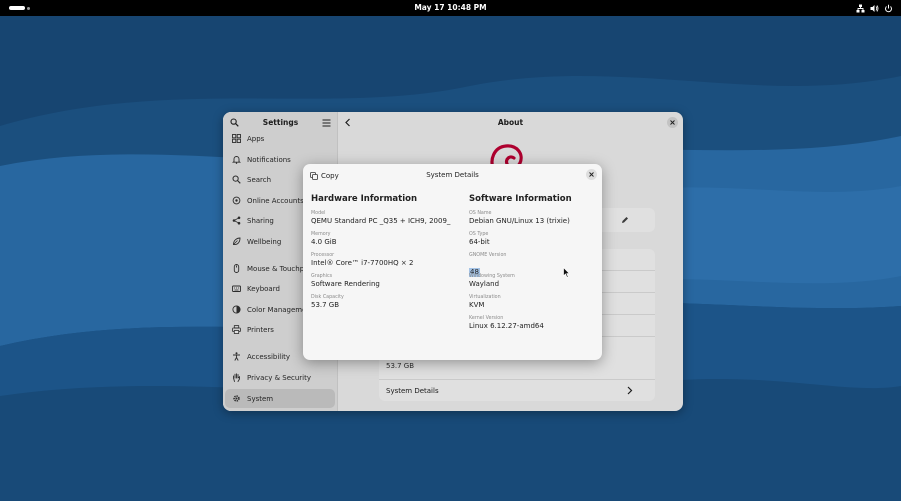 This screenshot has height=501, width=901. I want to click on clock: May 17 10:48 PM, so click(450, 7).